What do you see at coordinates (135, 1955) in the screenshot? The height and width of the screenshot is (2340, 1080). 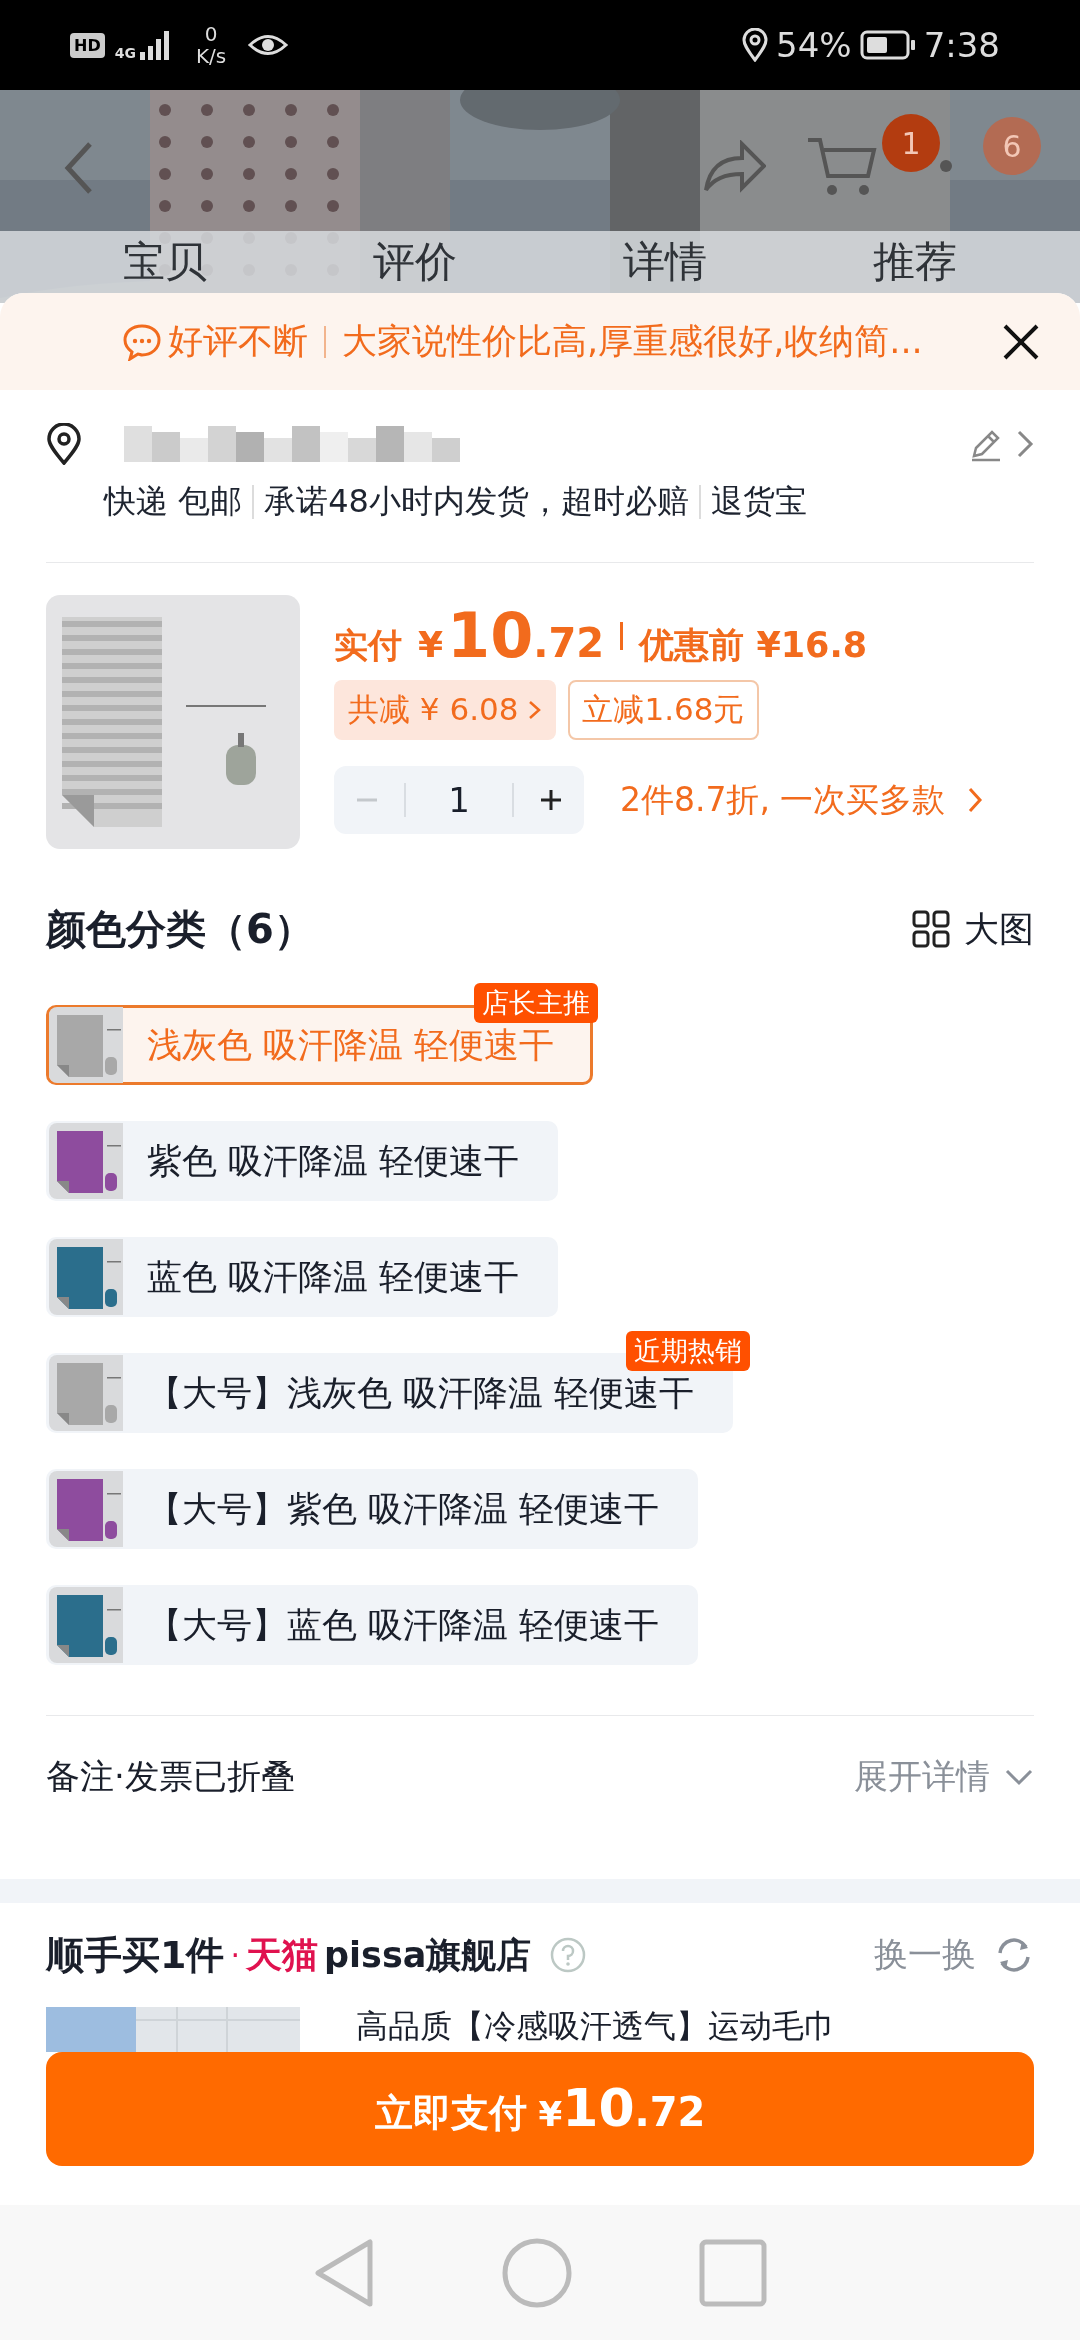 I see `addon-title: 顺手买1件` at bounding box center [135, 1955].